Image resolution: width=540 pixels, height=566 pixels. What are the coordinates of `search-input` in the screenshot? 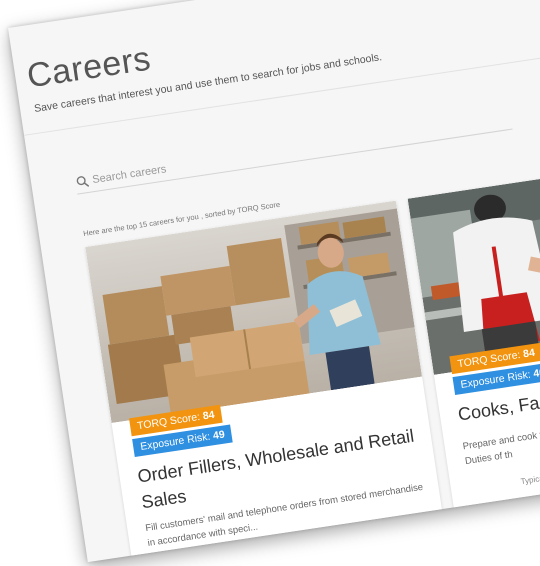 It's located at (290, 151).